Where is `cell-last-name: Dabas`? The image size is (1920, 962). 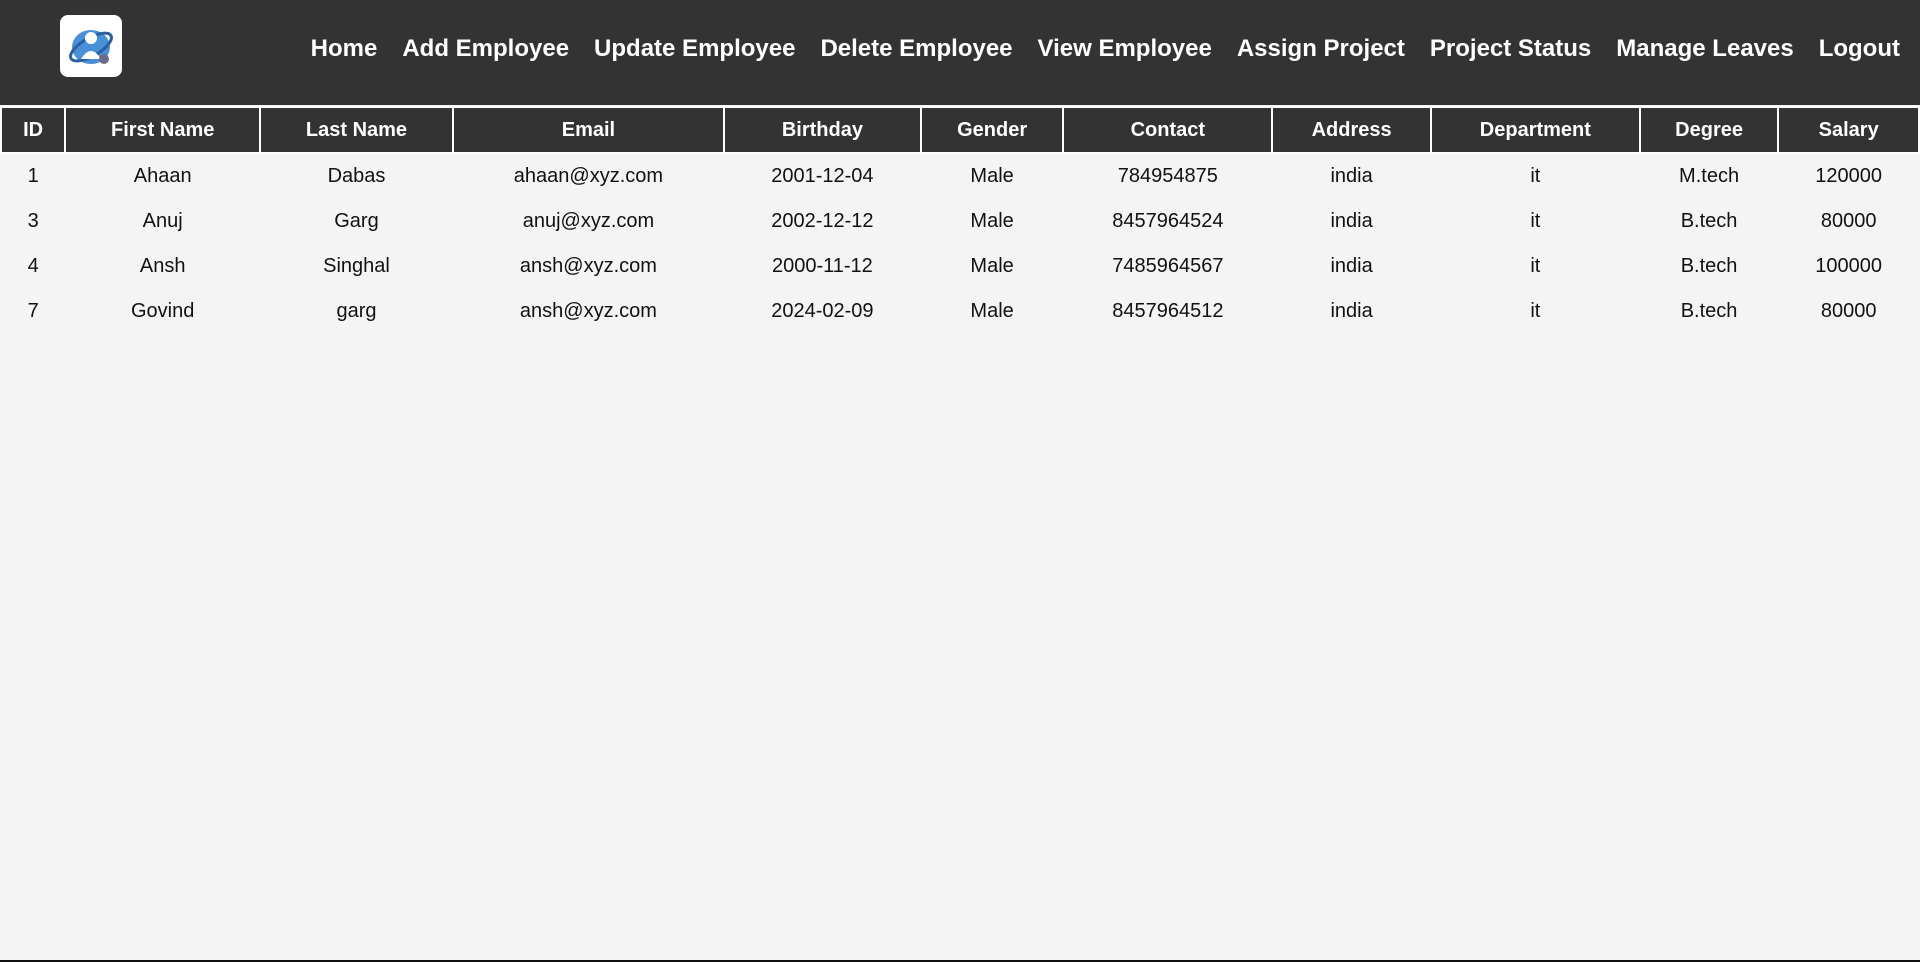 cell-last-name: Dabas is located at coordinates (356, 176).